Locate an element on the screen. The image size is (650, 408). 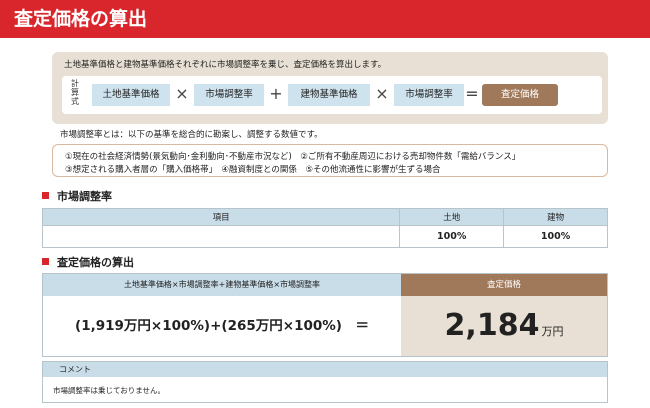
term-building-base: 建物基準価格 is located at coordinates (329, 95).